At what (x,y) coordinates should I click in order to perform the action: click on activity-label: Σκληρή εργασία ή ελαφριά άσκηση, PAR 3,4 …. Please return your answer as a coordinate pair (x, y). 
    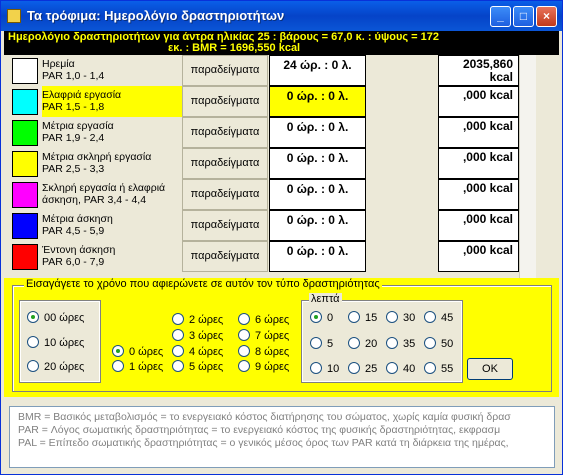
    Looking at the image, I should click on (104, 194).